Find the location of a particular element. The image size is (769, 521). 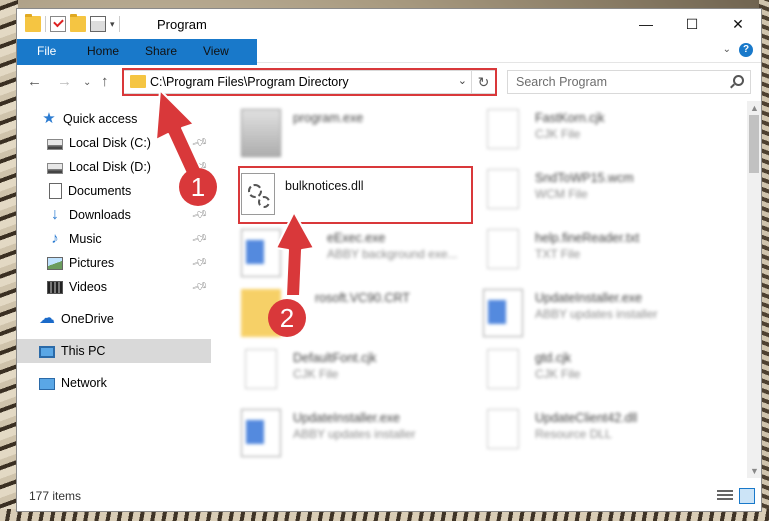

step-2-badge: 2 is located at coordinates (287, 318).